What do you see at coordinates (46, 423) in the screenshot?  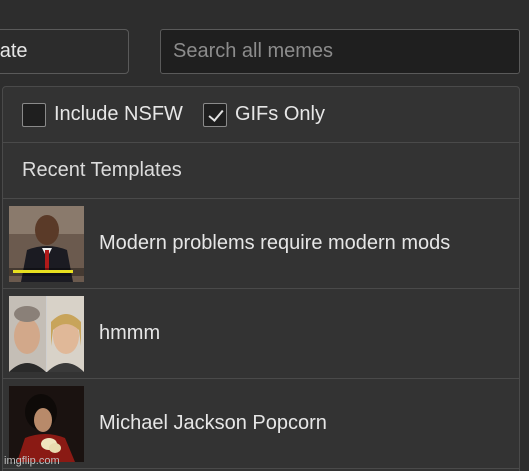 I see `popcorn-thumbnail` at bounding box center [46, 423].